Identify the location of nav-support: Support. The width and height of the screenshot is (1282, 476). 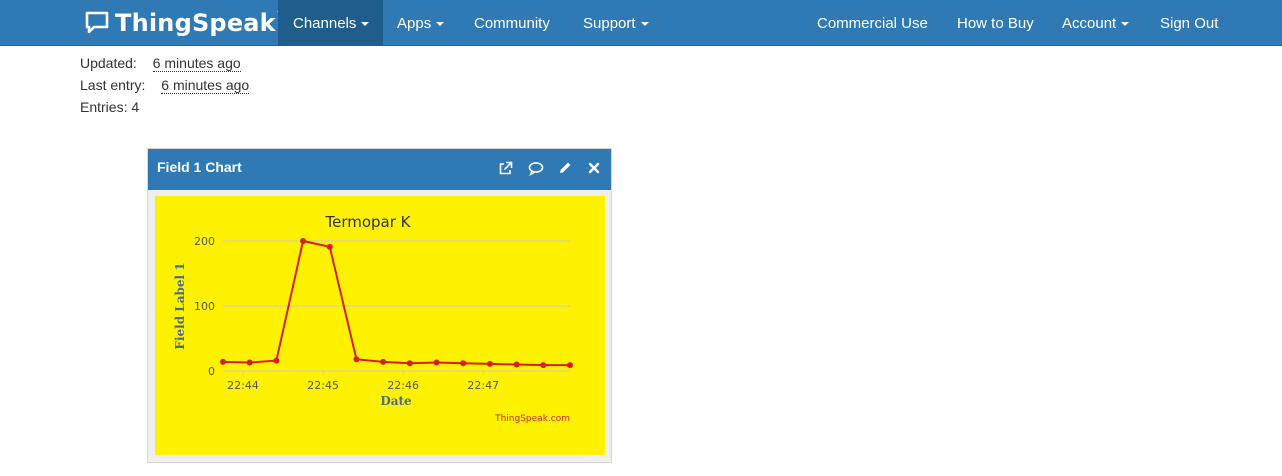
(616, 23).